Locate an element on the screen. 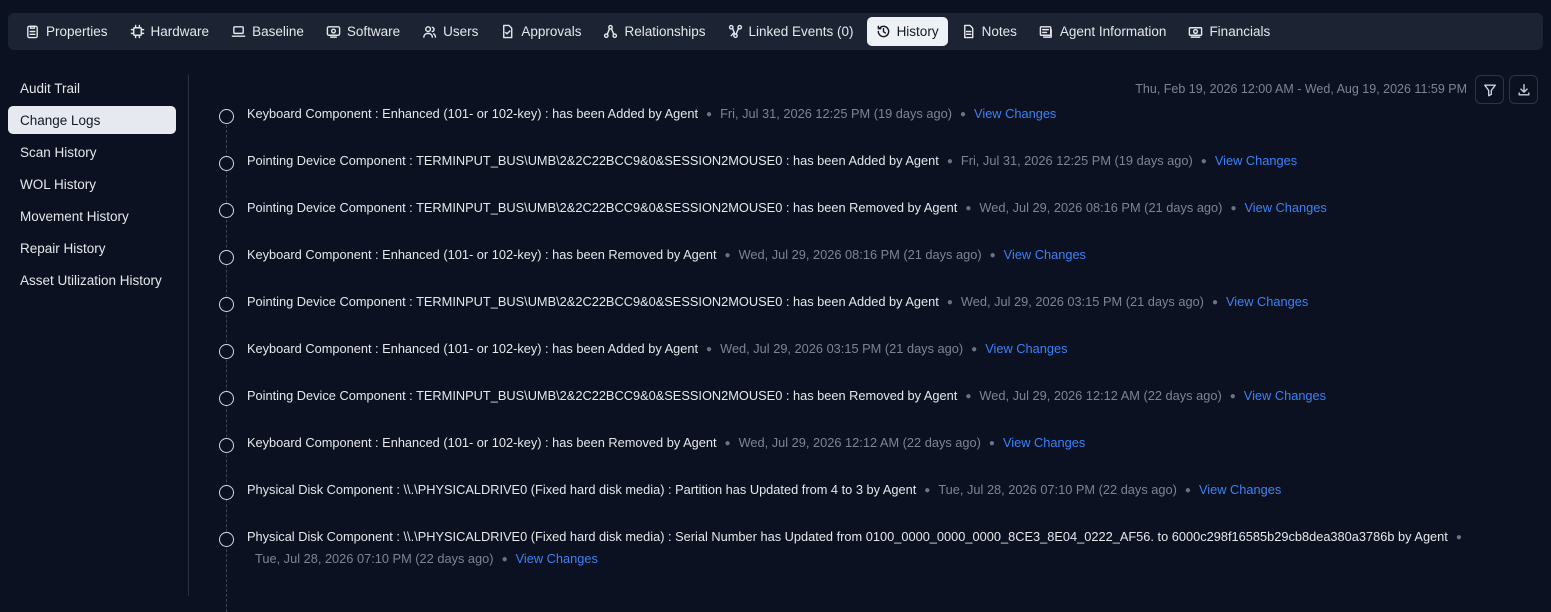 This screenshot has height=612, width=1551. tab-relationships: Relationships is located at coordinates (654, 31).